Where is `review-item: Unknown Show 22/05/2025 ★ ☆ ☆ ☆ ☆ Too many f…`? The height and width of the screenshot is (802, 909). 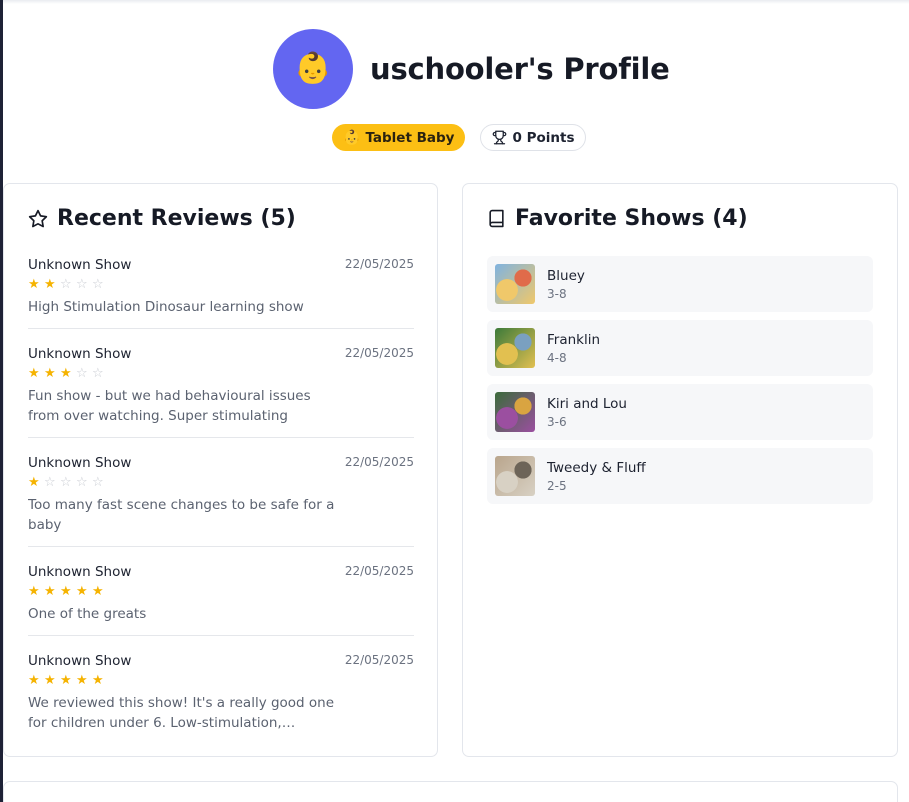 review-item: Unknown Show 22/05/2025 ★ ☆ ☆ ☆ ☆ Too many f… is located at coordinates (221, 501).